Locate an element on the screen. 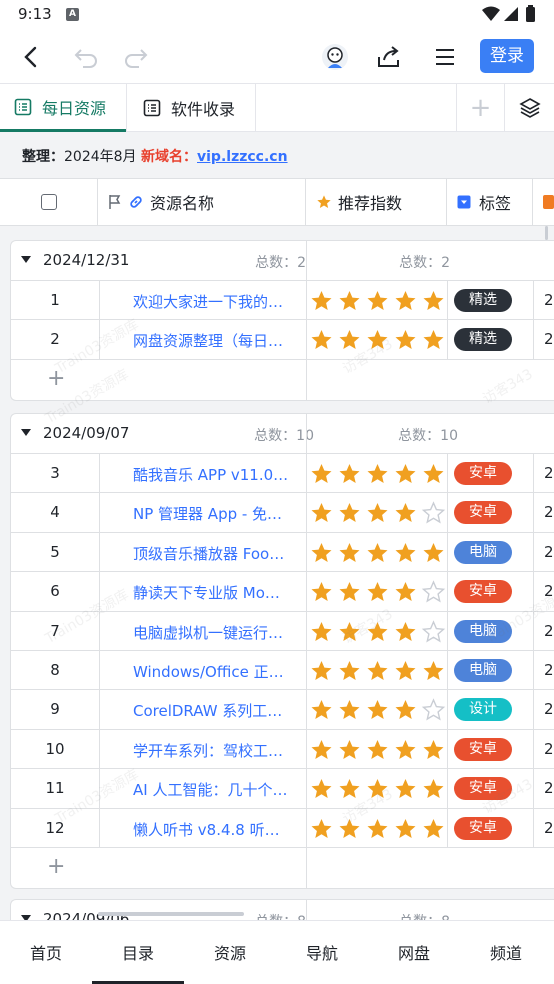  table-row: 9 CorelDRAW 系列工… 设计 2( is located at coordinates (282, 710).